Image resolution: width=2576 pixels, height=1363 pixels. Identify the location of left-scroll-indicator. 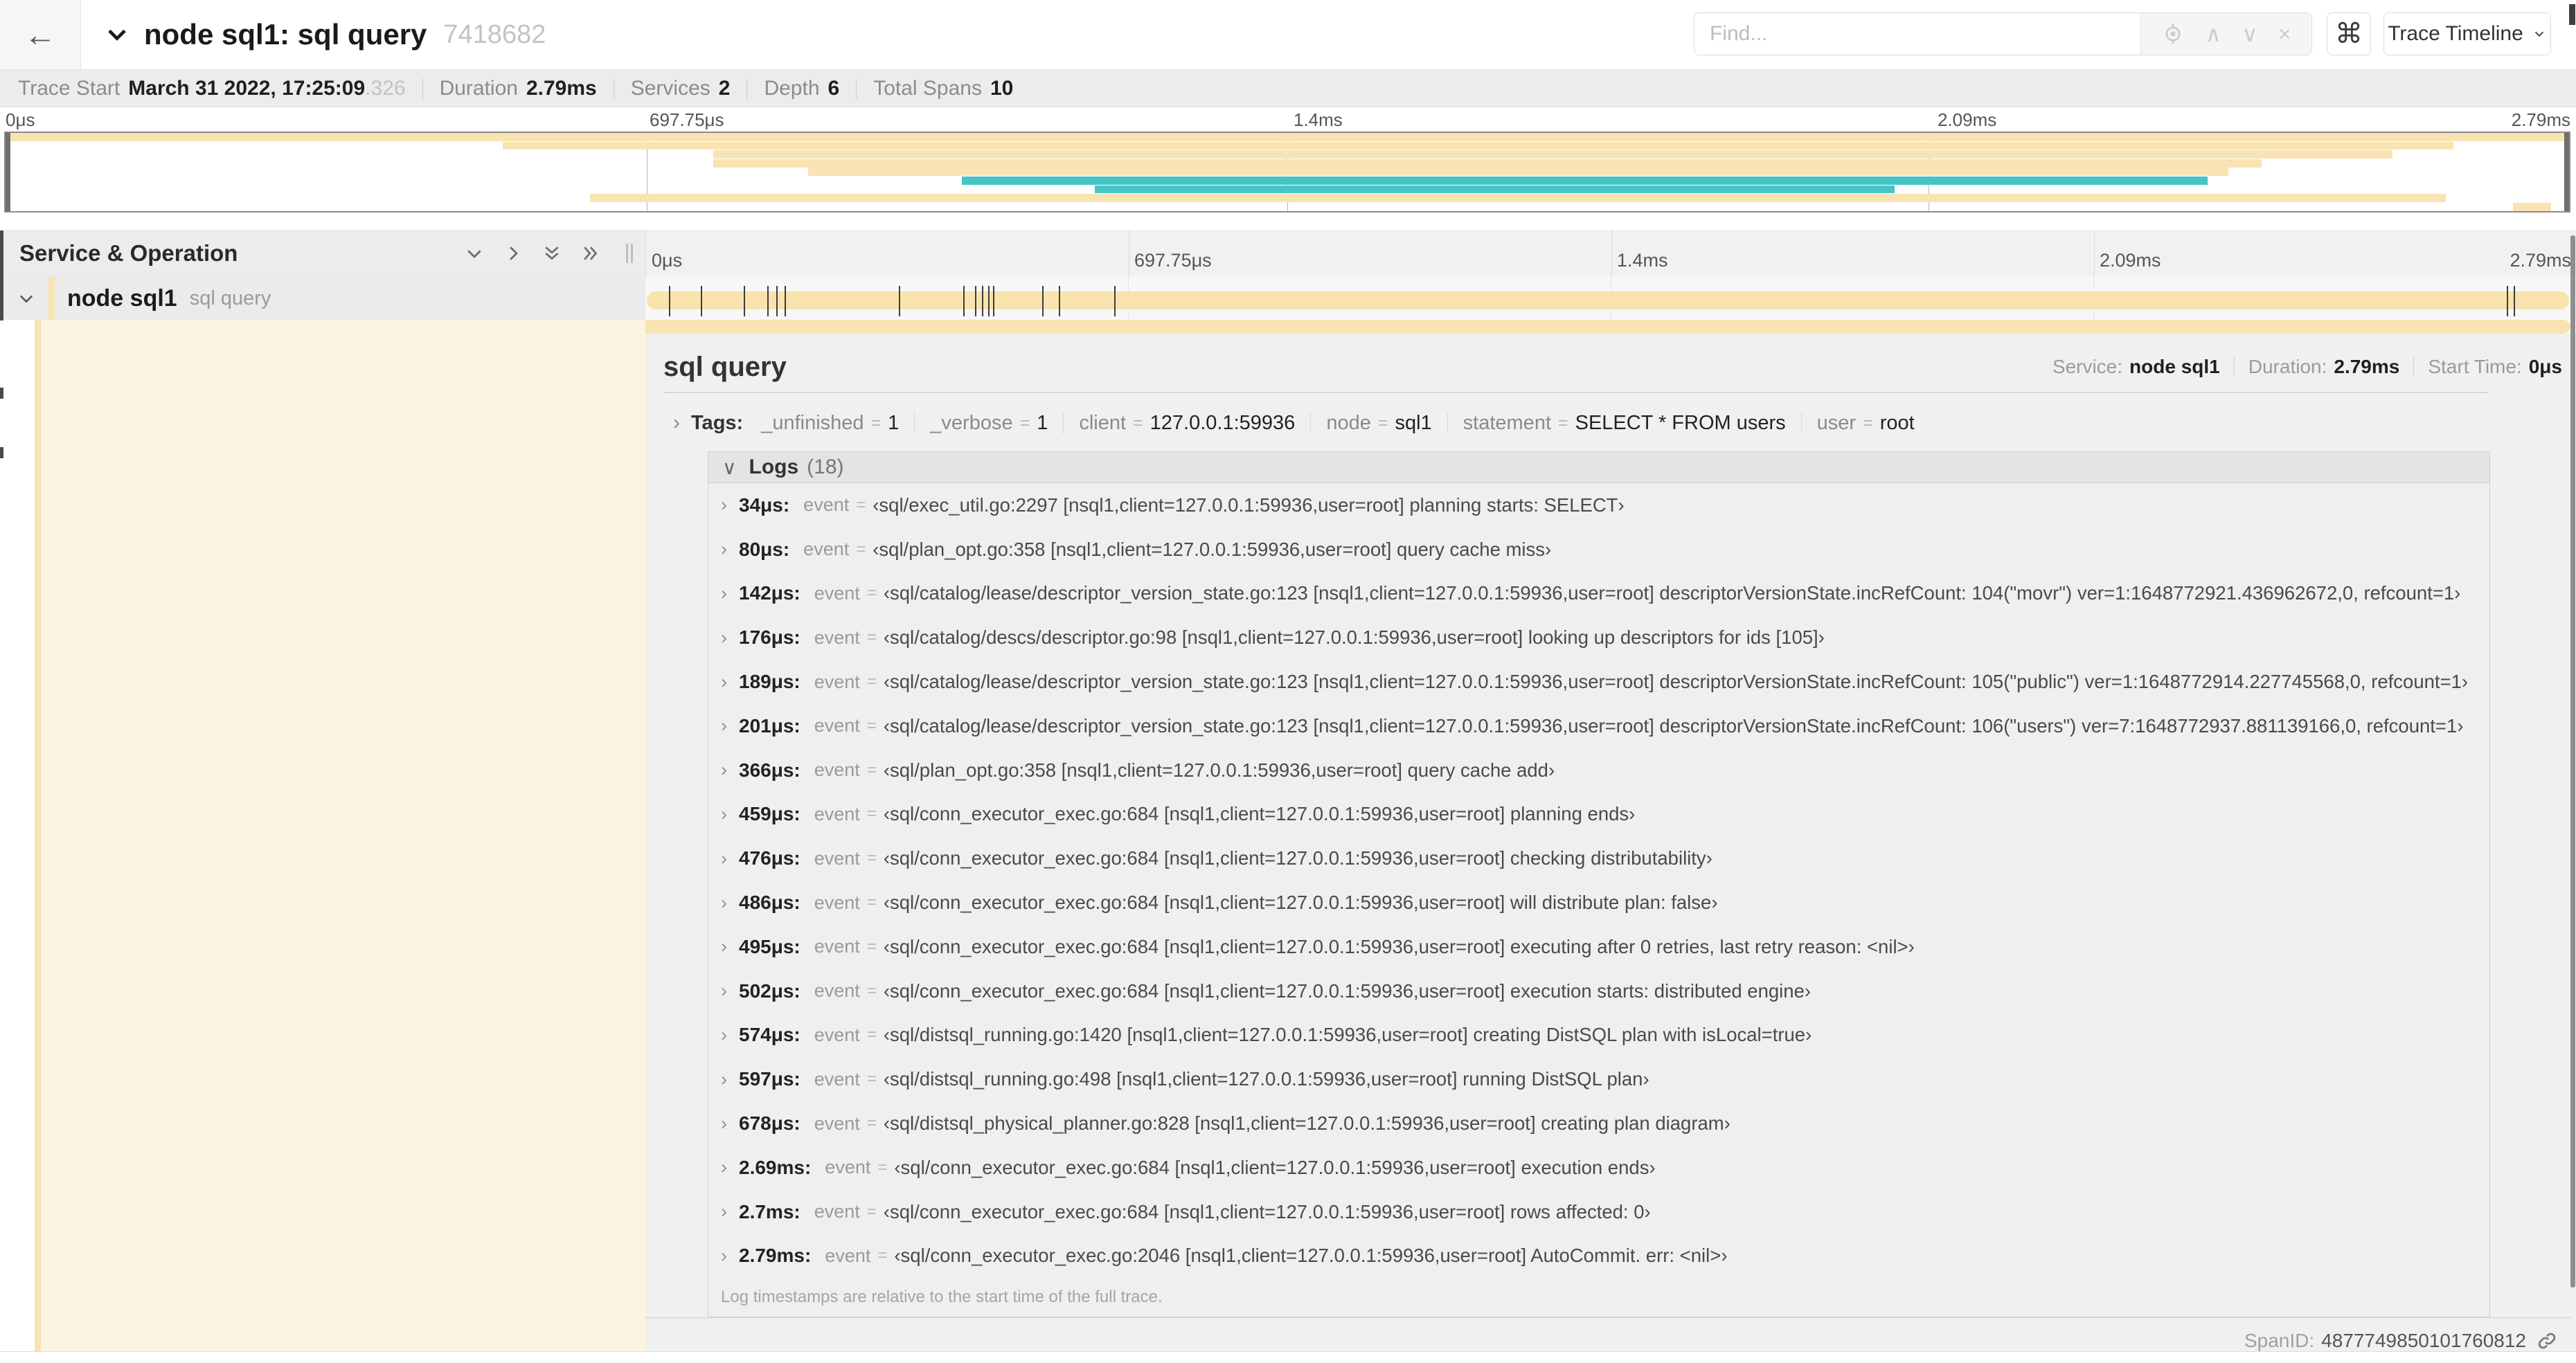
(1, 276).